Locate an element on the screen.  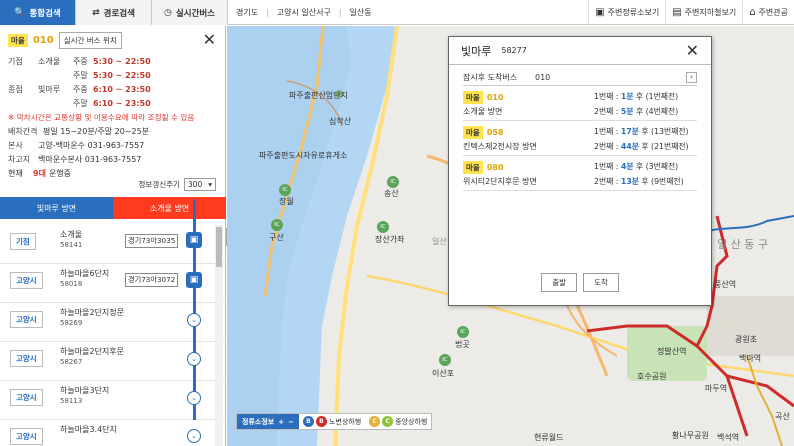
nearby-offices-button: ⌂ 주변관공 is located at coordinates (768, 12).